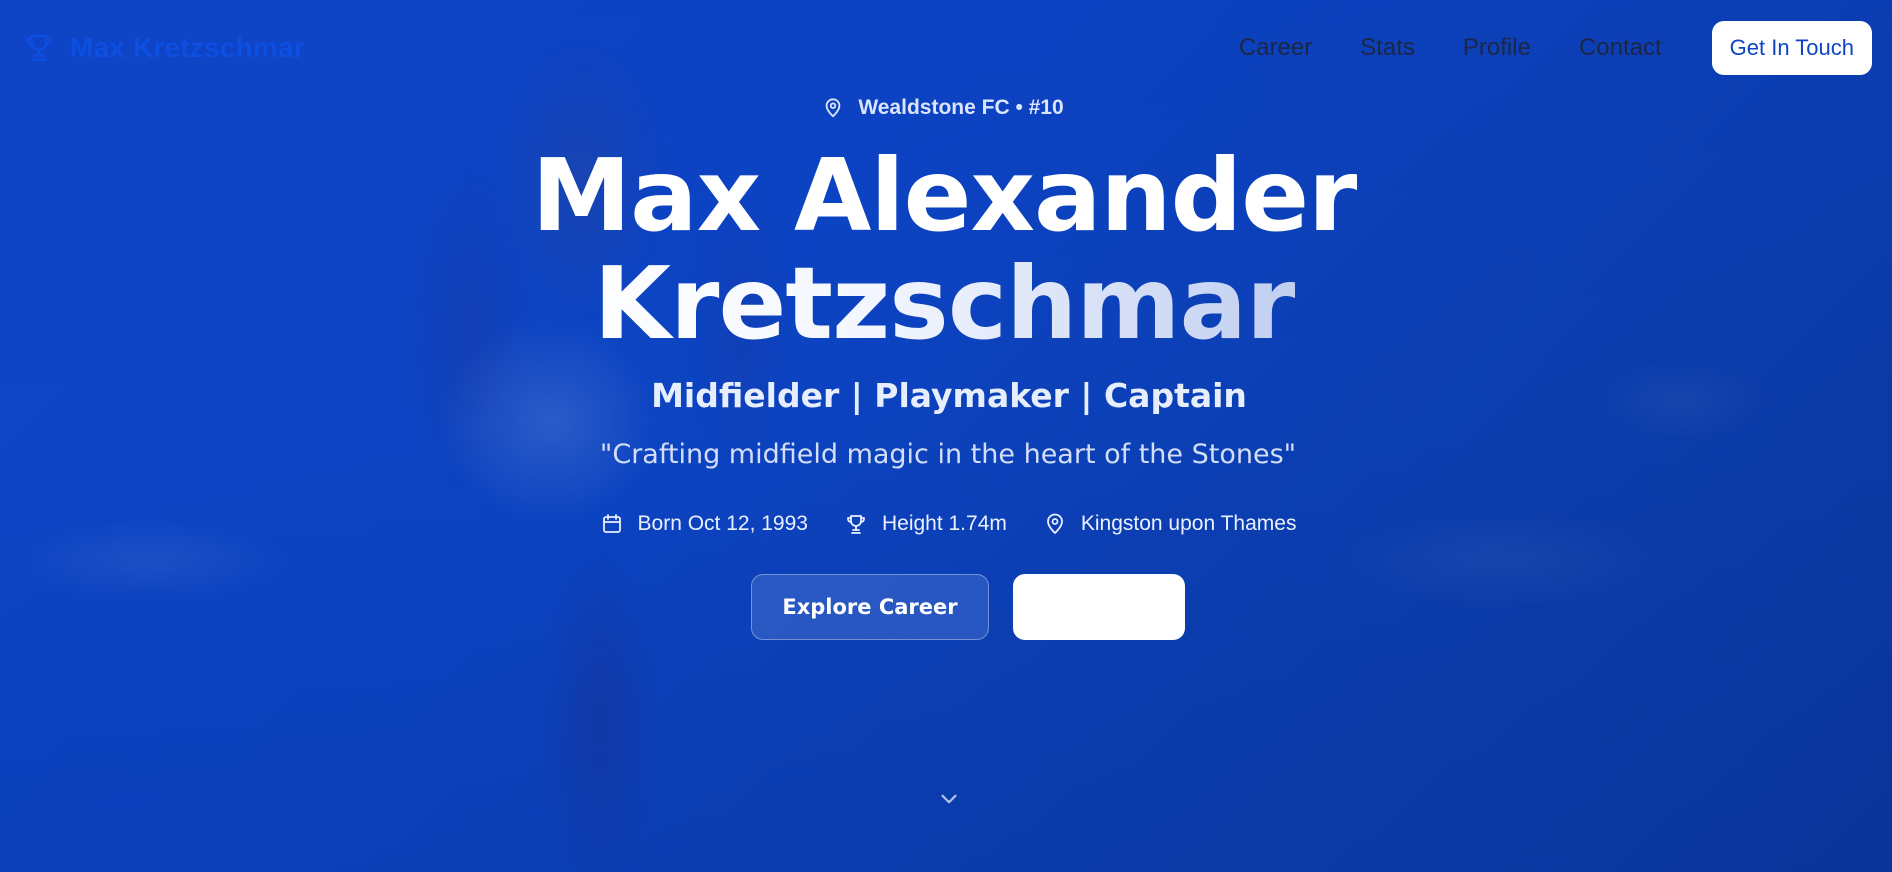  I want to click on club-text: Wealdstone FC • #10, so click(961, 107).